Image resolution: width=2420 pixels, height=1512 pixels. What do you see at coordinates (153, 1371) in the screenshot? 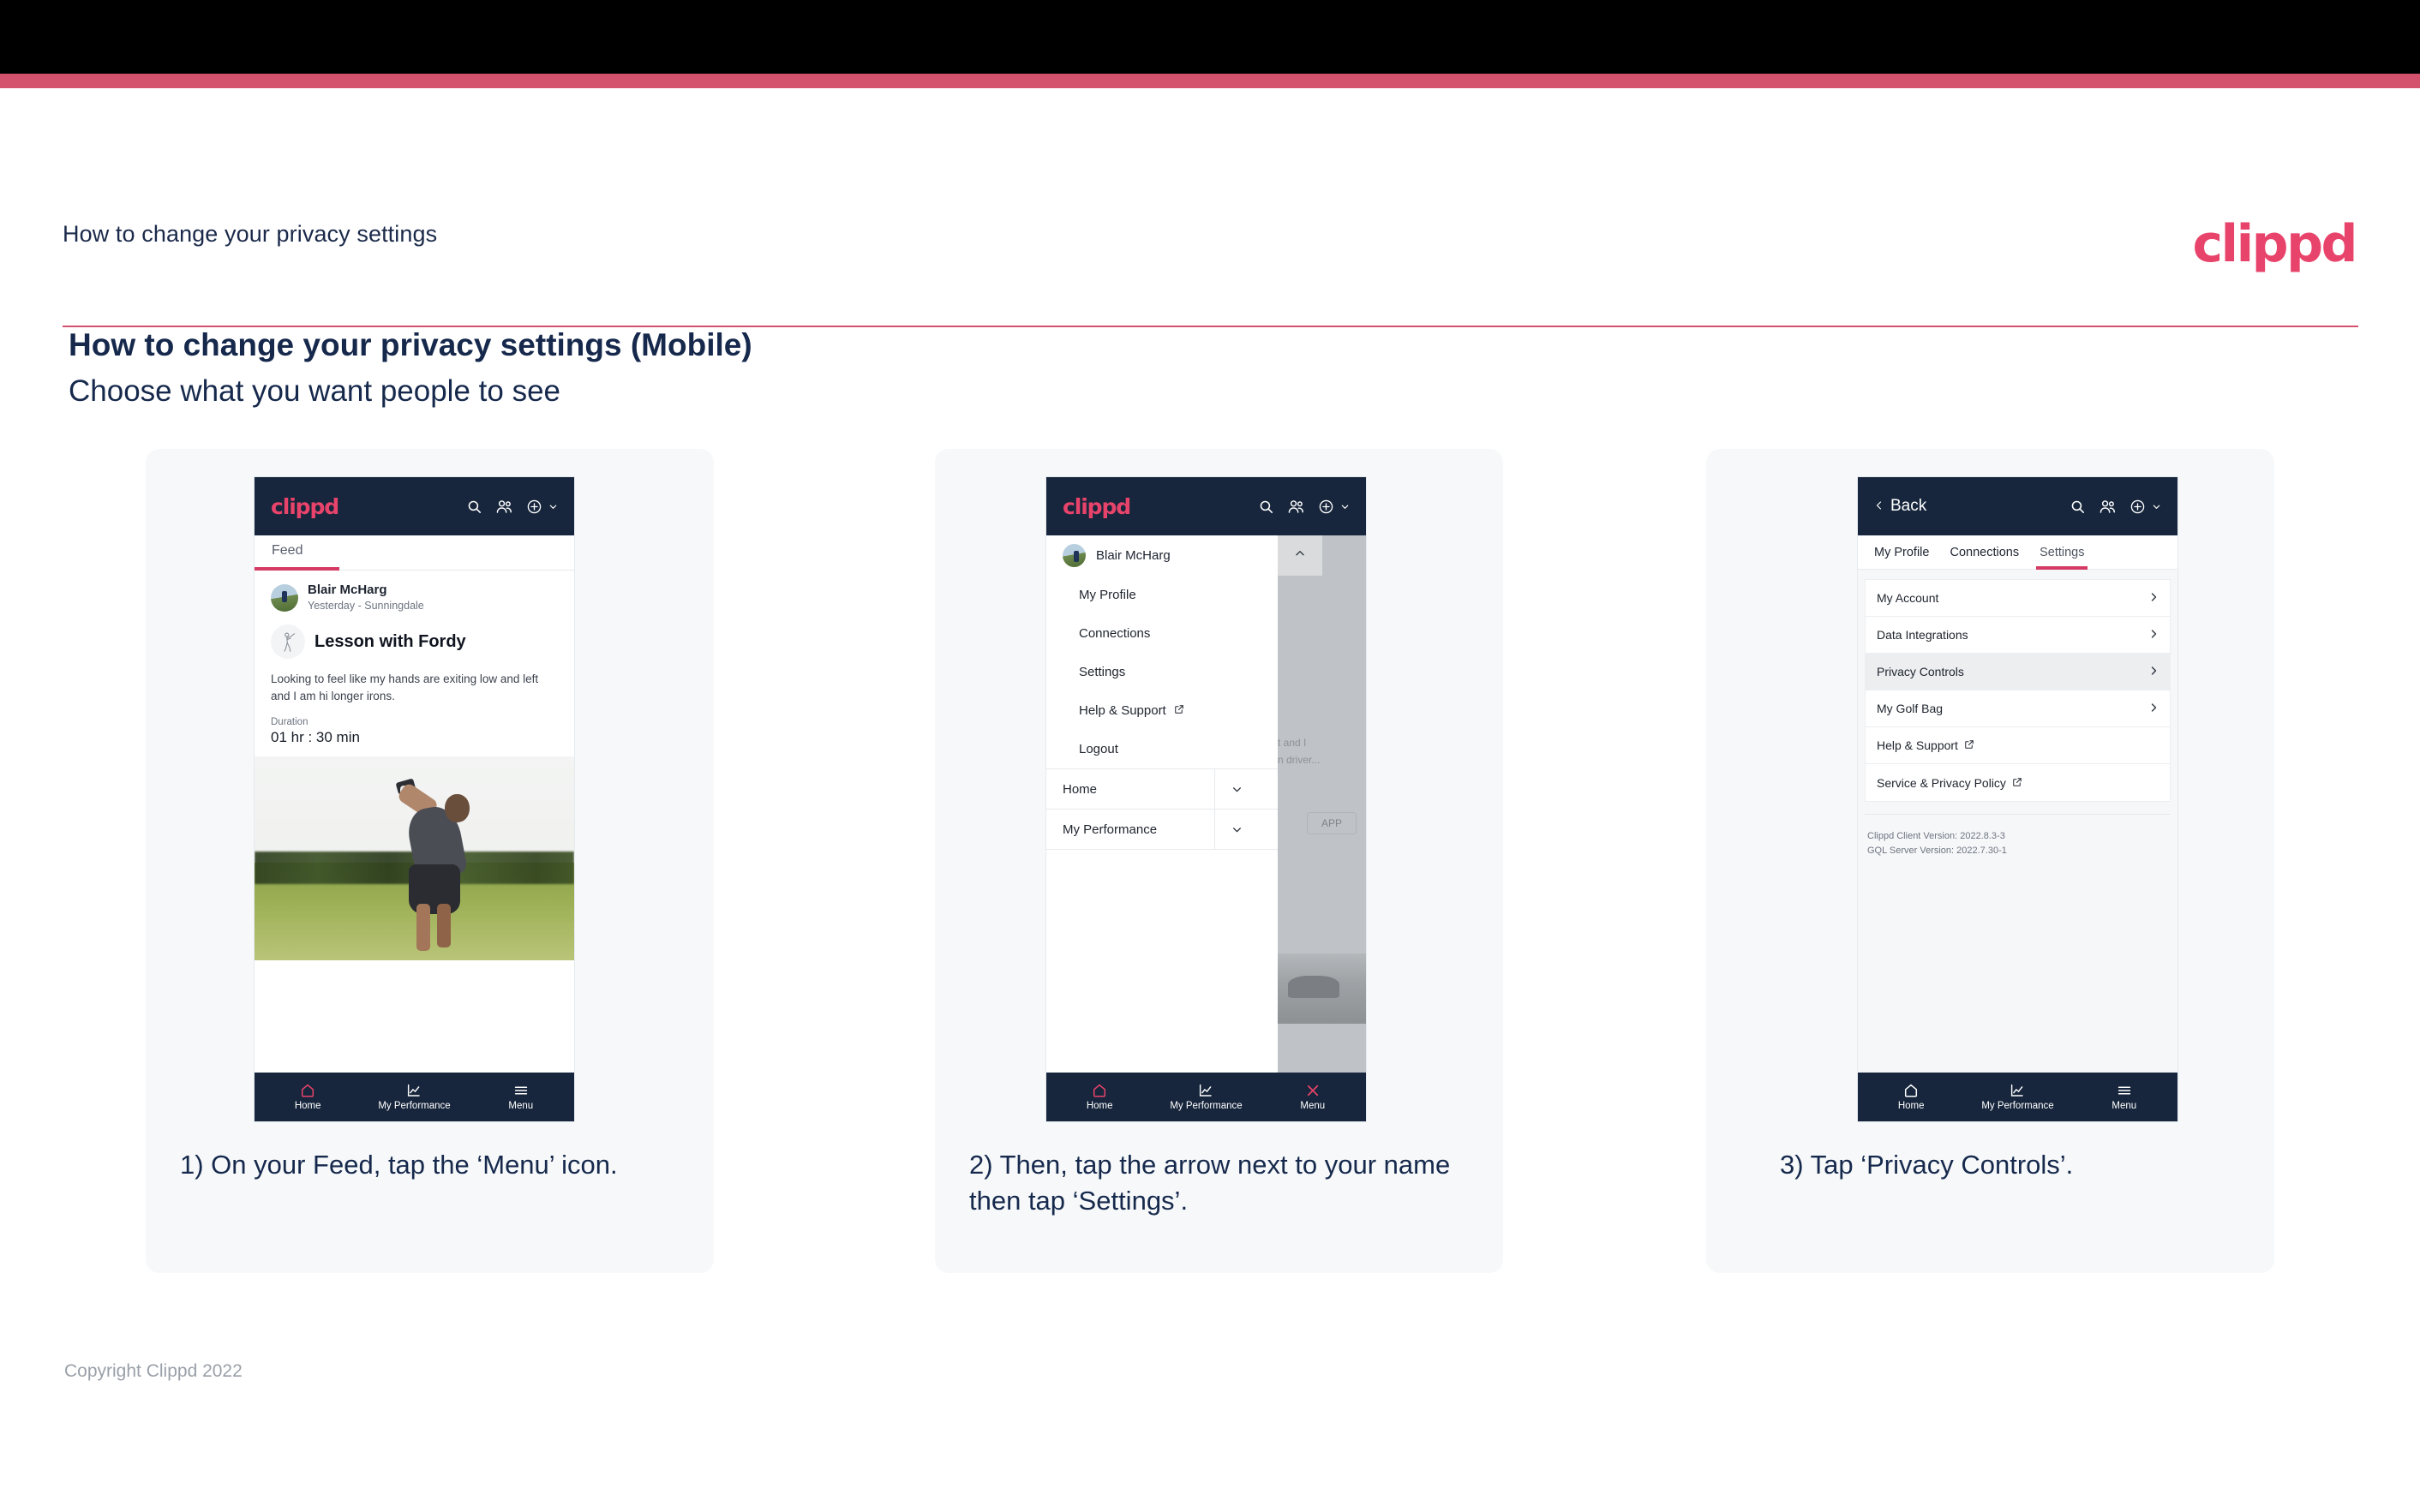
I see `footer-copyright: Copyright Clippd 2022` at bounding box center [153, 1371].